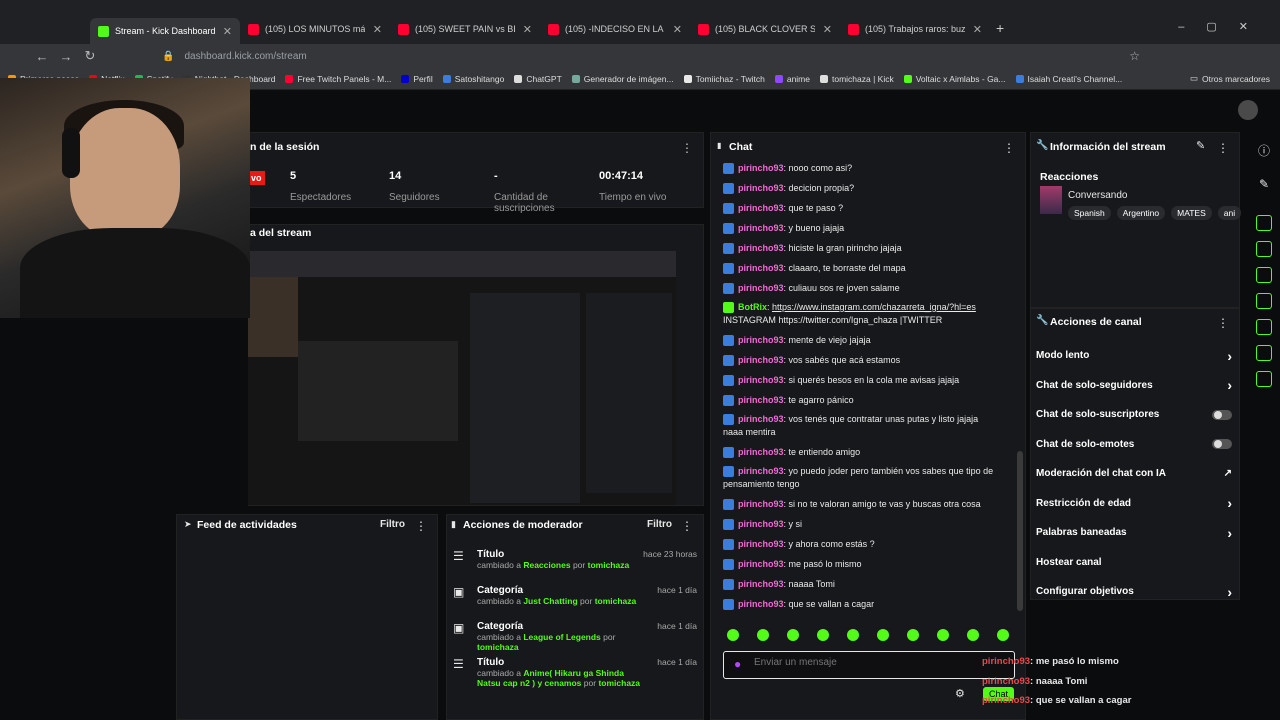 The width and height of the screenshot is (1280, 720). Describe the element at coordinates (687, 148) in the screenshot. I see `more-icon: ⋮` at that location.